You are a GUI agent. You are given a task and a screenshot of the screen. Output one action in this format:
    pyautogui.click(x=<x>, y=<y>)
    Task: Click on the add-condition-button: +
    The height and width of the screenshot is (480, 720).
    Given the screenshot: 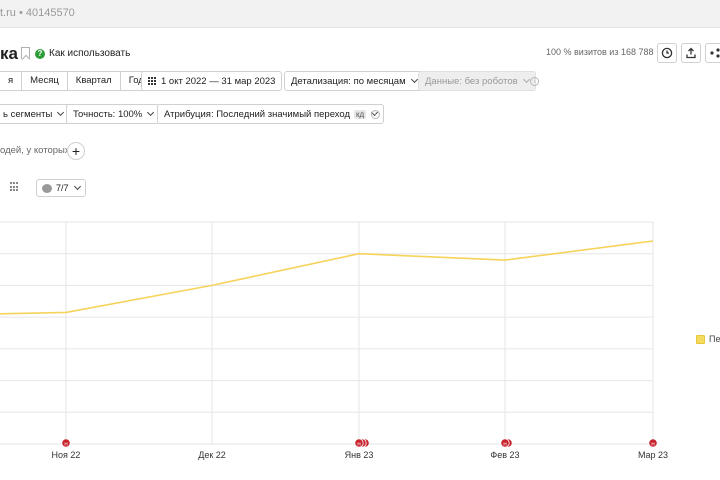 What is the action you would take?
    pyautogui.click(x=76, y=151)
    